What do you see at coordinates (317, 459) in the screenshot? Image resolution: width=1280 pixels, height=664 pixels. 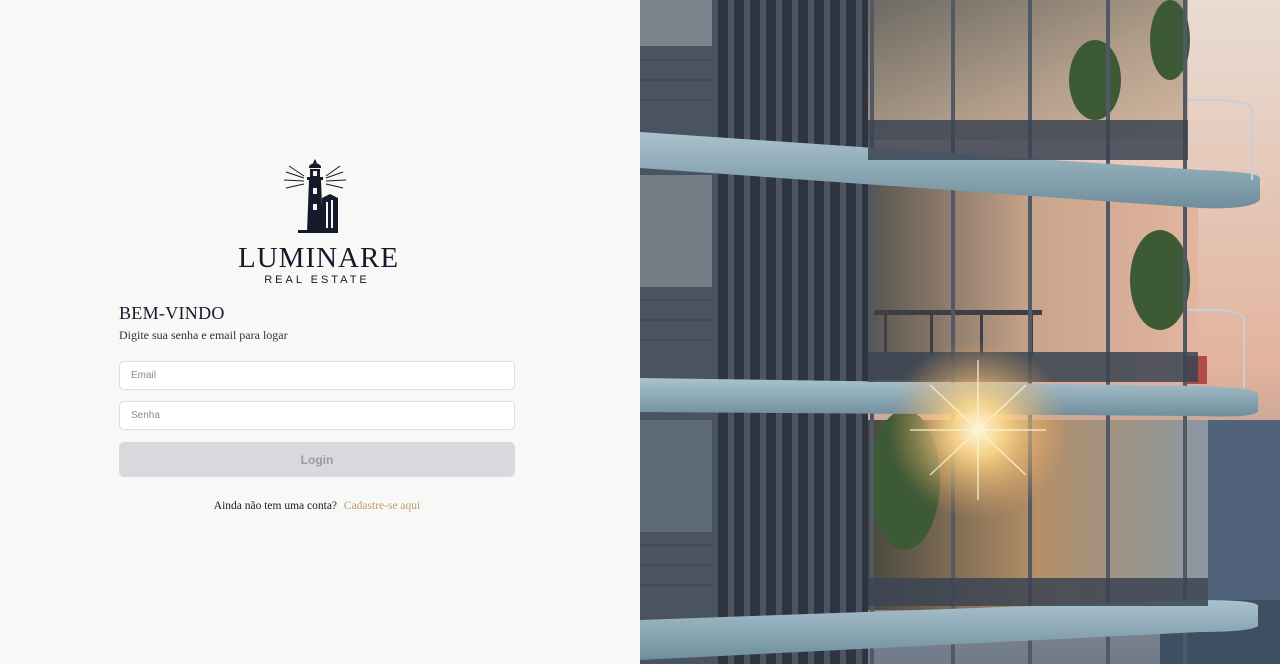 I see `login-button: Login` at bounding box center [317, 459].